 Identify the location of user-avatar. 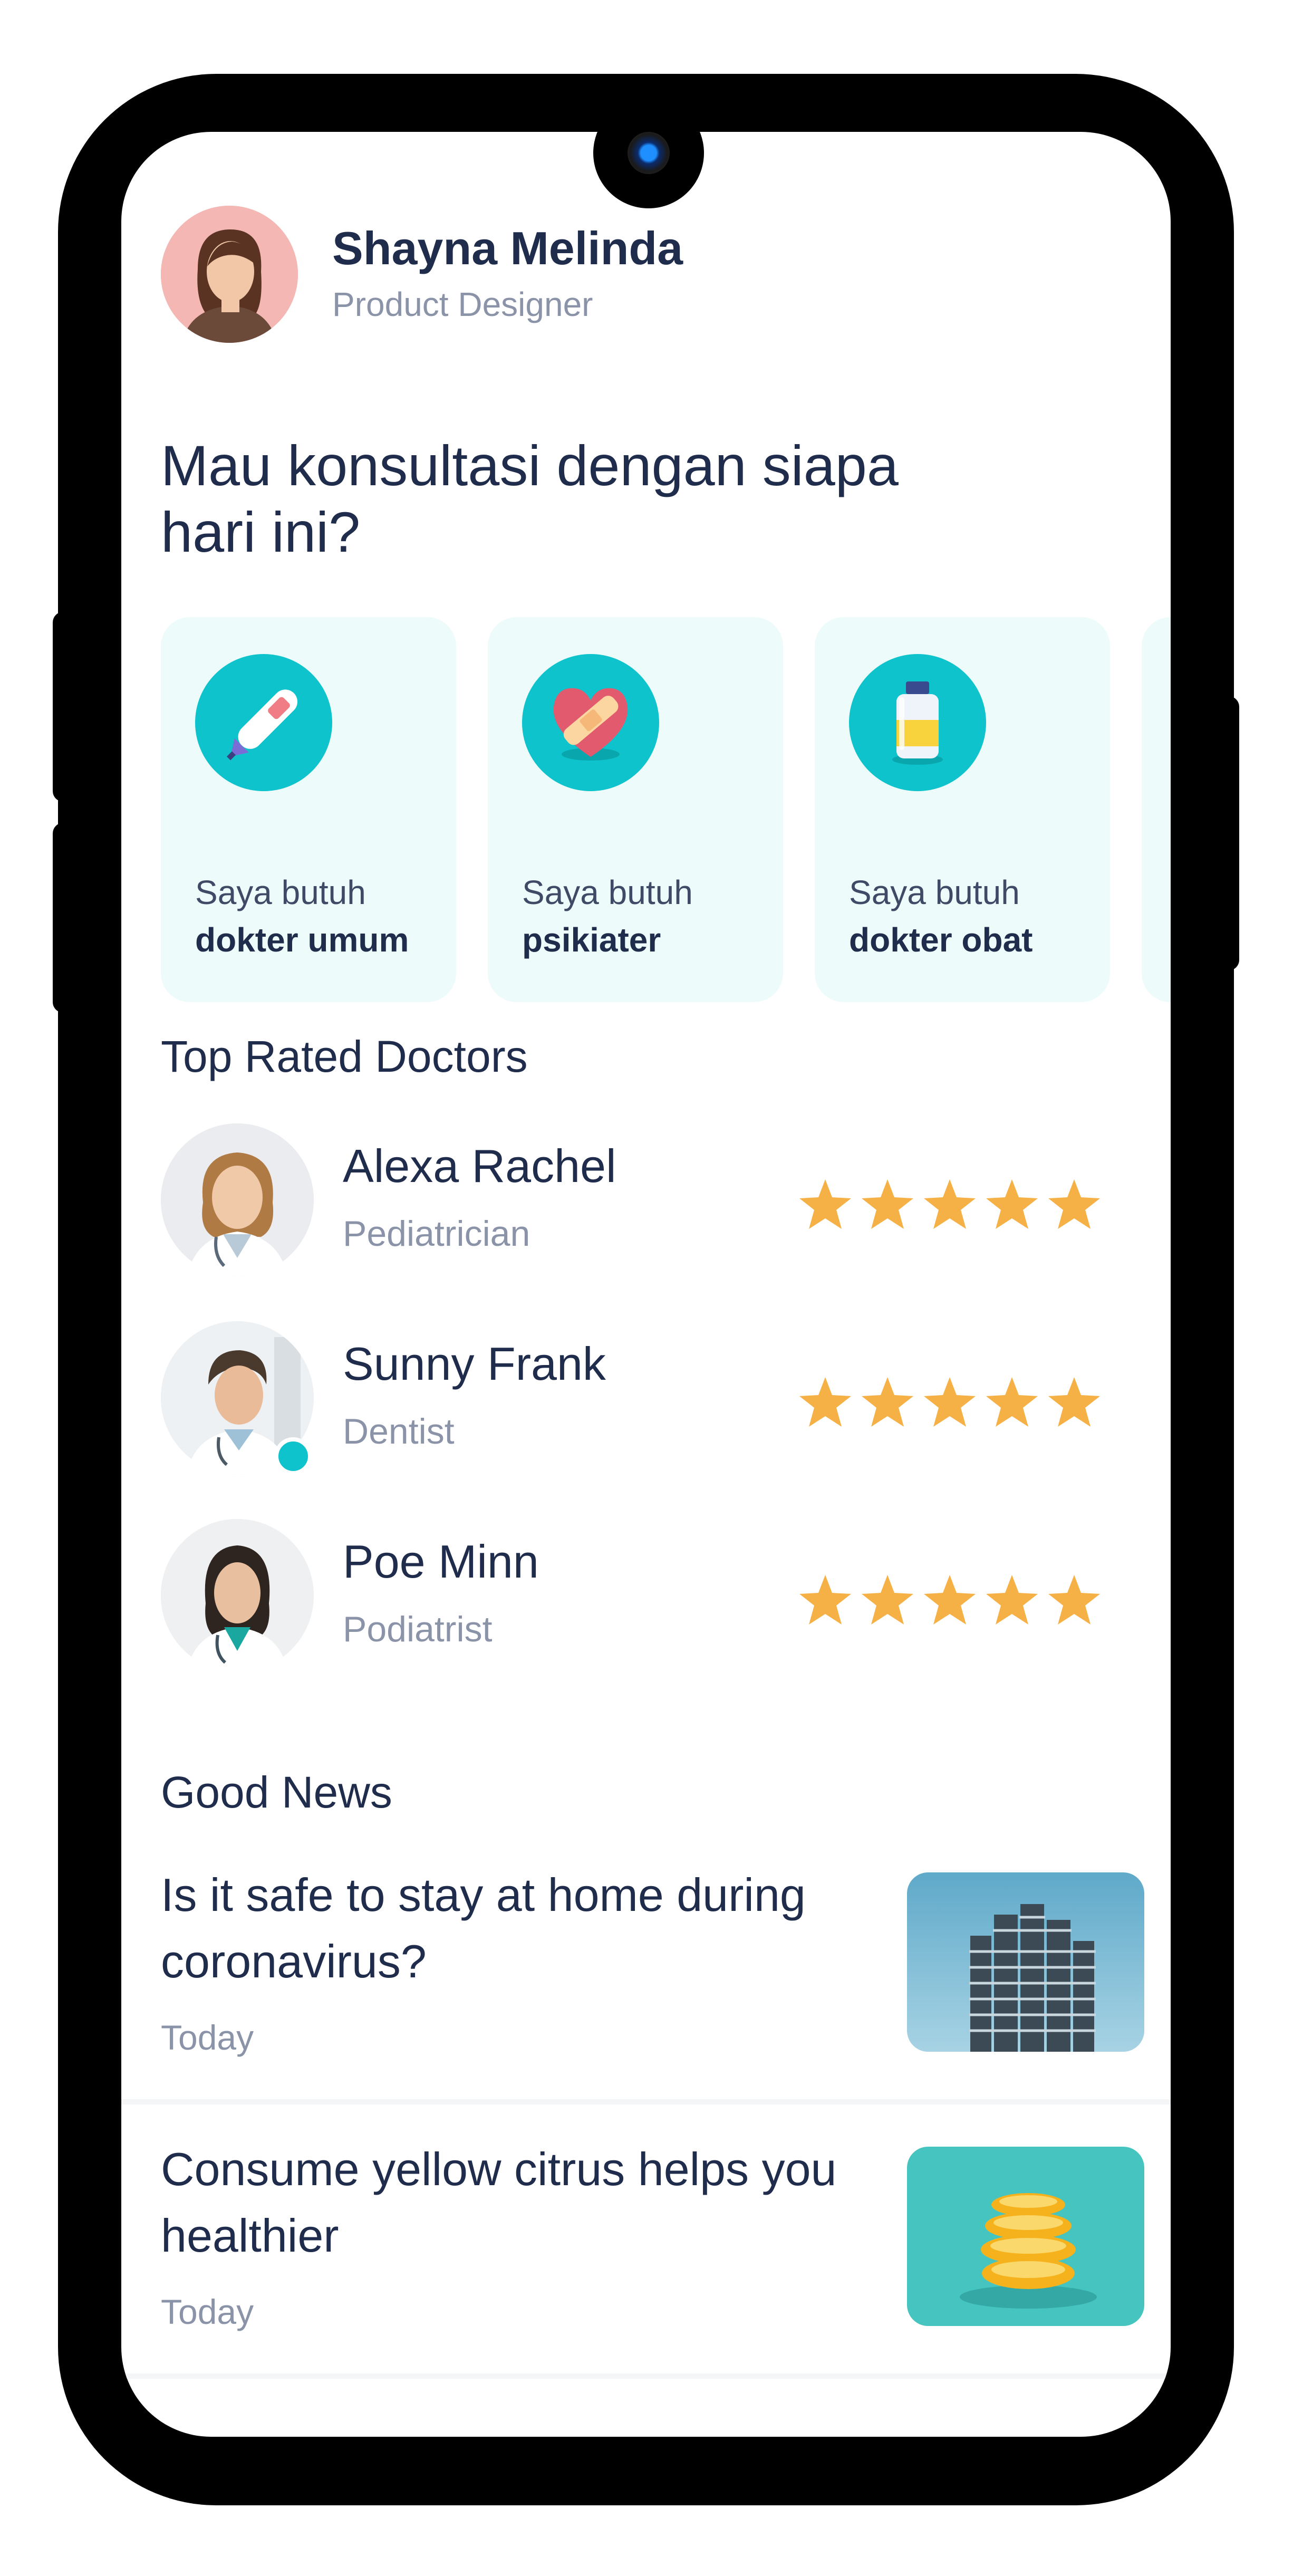
(229, 275).